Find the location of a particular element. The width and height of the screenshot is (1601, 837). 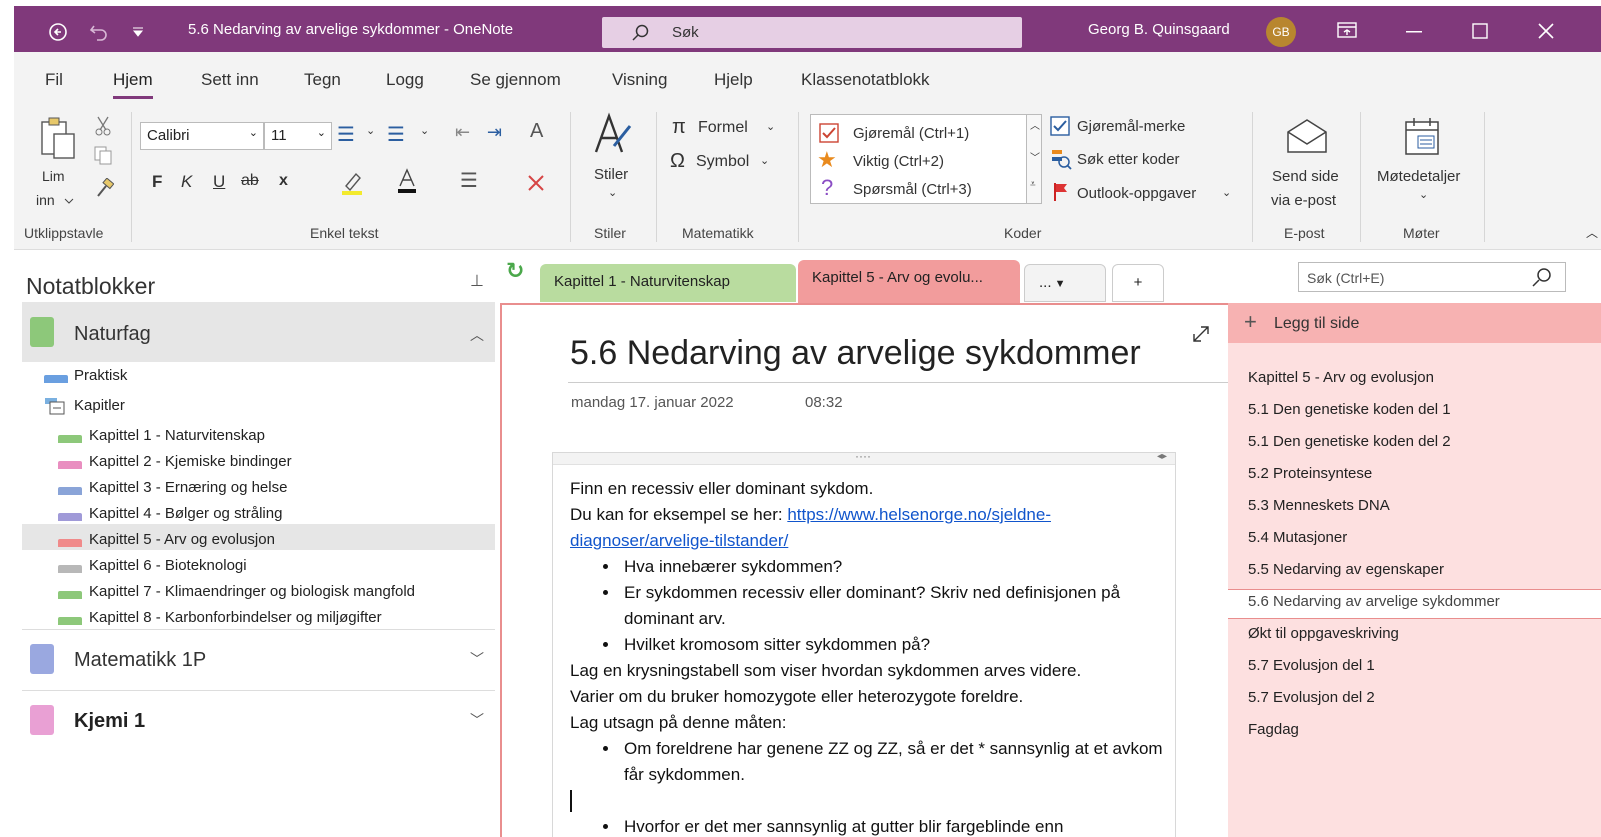

plus-icon: + is located at coordinates (1250, 322).